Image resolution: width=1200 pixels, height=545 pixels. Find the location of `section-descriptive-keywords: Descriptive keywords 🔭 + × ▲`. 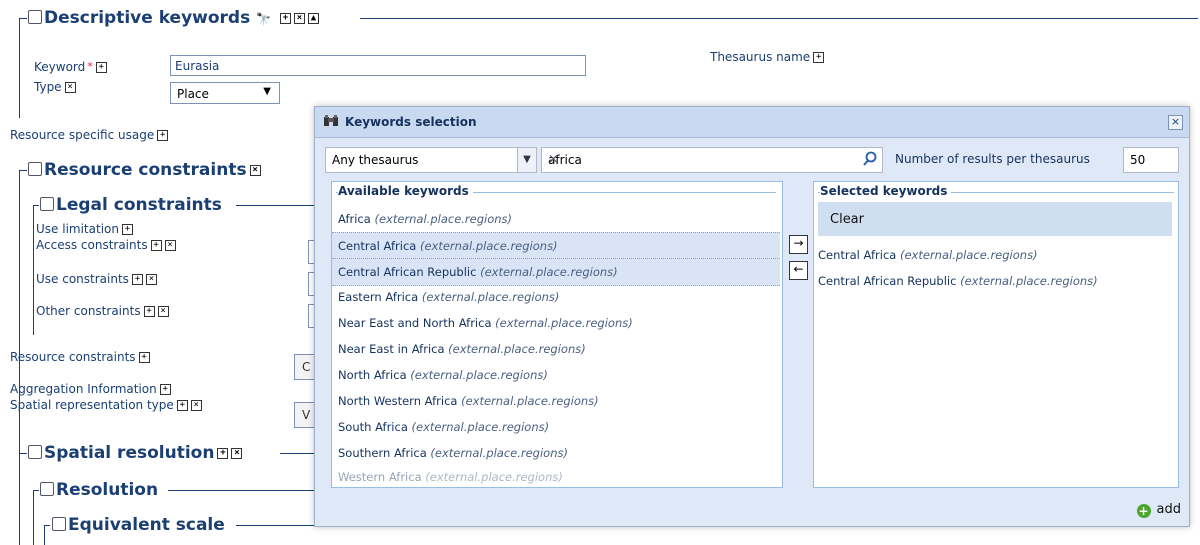

section-descriptive-keywords: Descriptive keywords 🔭 + × ▲ is located at coordinates (174, 18).